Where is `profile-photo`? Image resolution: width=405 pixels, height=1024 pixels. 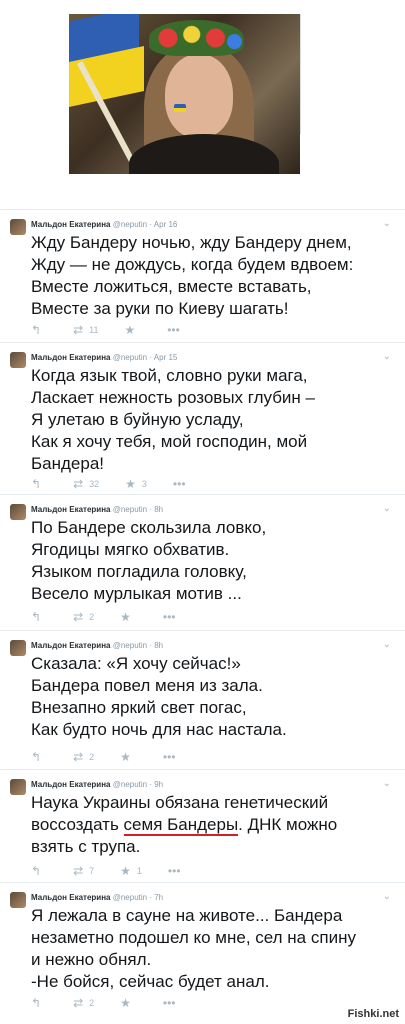
profile-photo is located at coordinates (184, 94).